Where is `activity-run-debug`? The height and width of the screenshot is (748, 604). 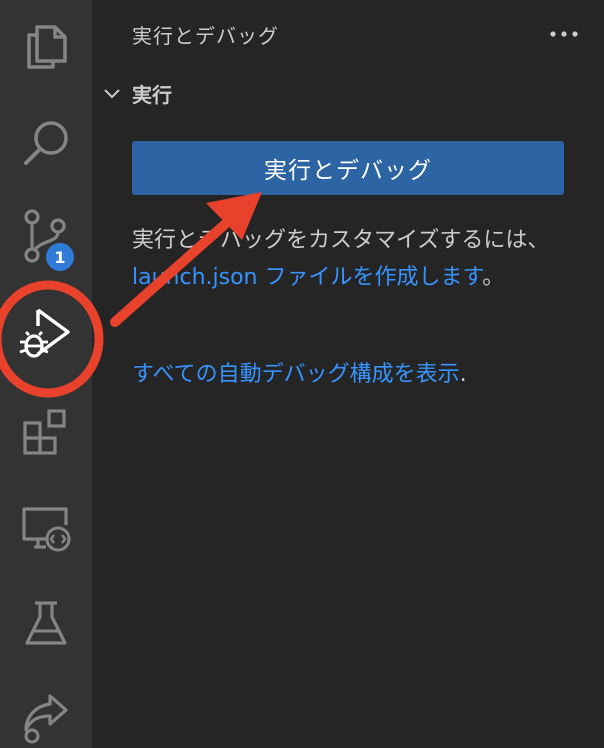
activity-run-debug is located at coordinates (46, 332).